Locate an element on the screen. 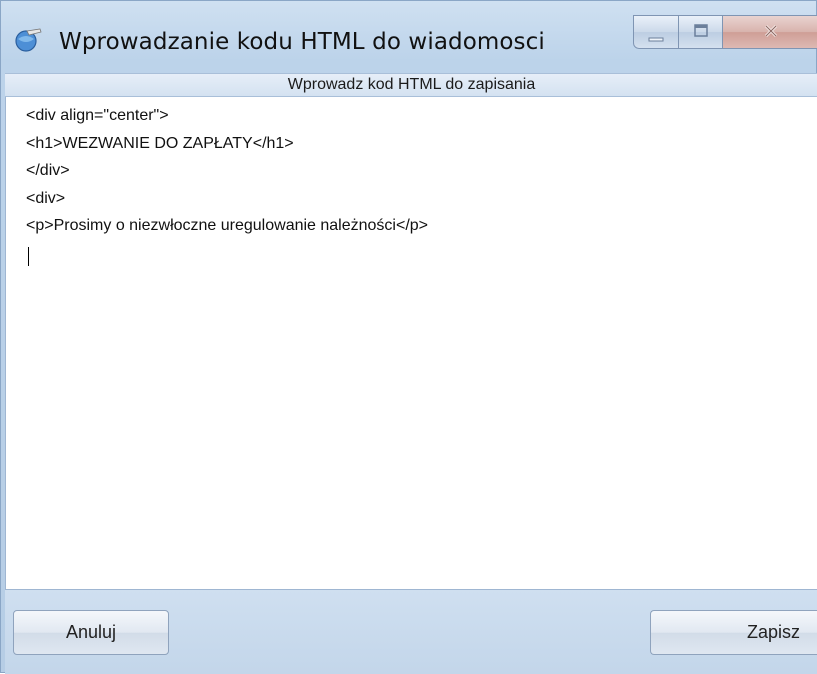 The height and width of the screenshot is (674, 817). minimize-button is located at coordinates (656, 32).